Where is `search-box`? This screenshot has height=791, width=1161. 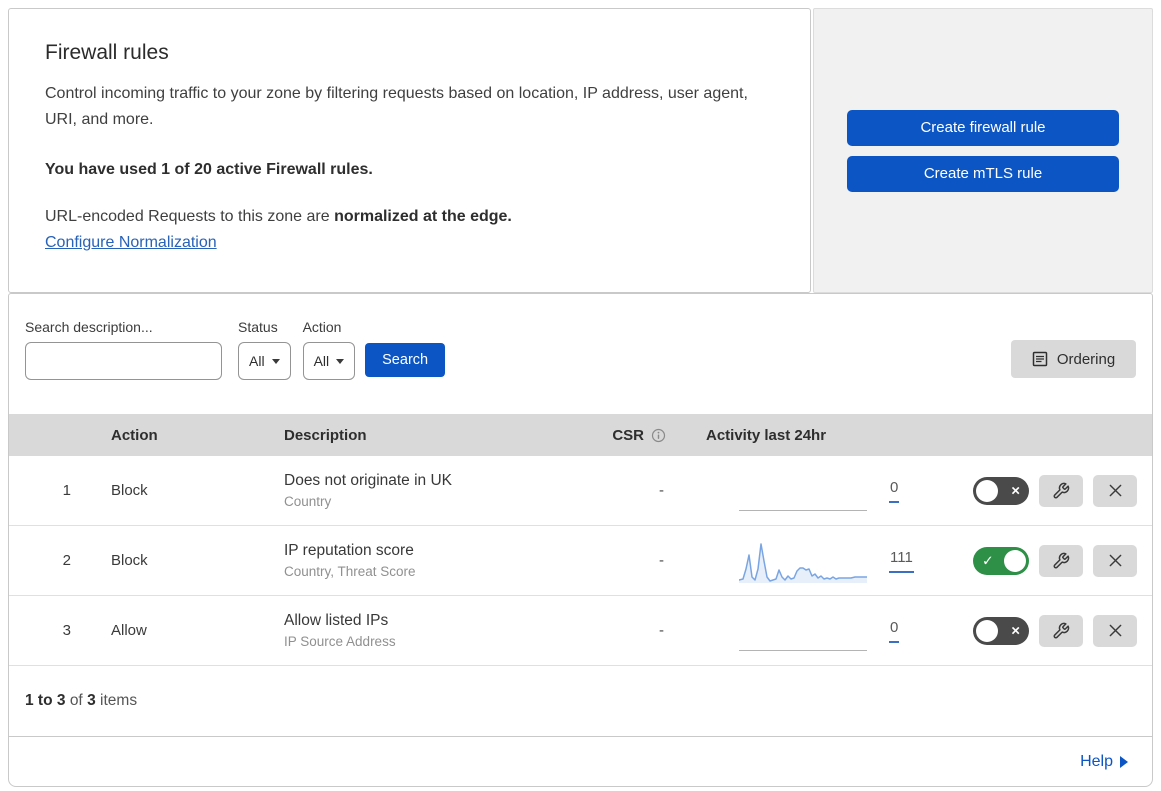
search-box is located at coordinates (126, 361).